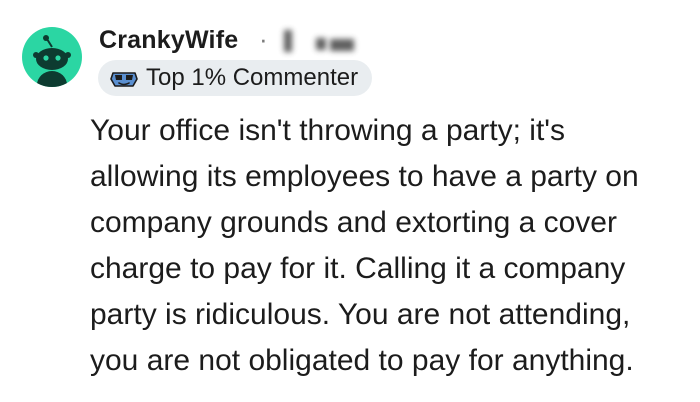 Image resolution: width=700 pixels, height=402 pixels. What do you see at coordinates (328, 130) in the screenshot?
I see `comment-line: Your office isn't throwing a party; it's` at bounding box center [328, 130].